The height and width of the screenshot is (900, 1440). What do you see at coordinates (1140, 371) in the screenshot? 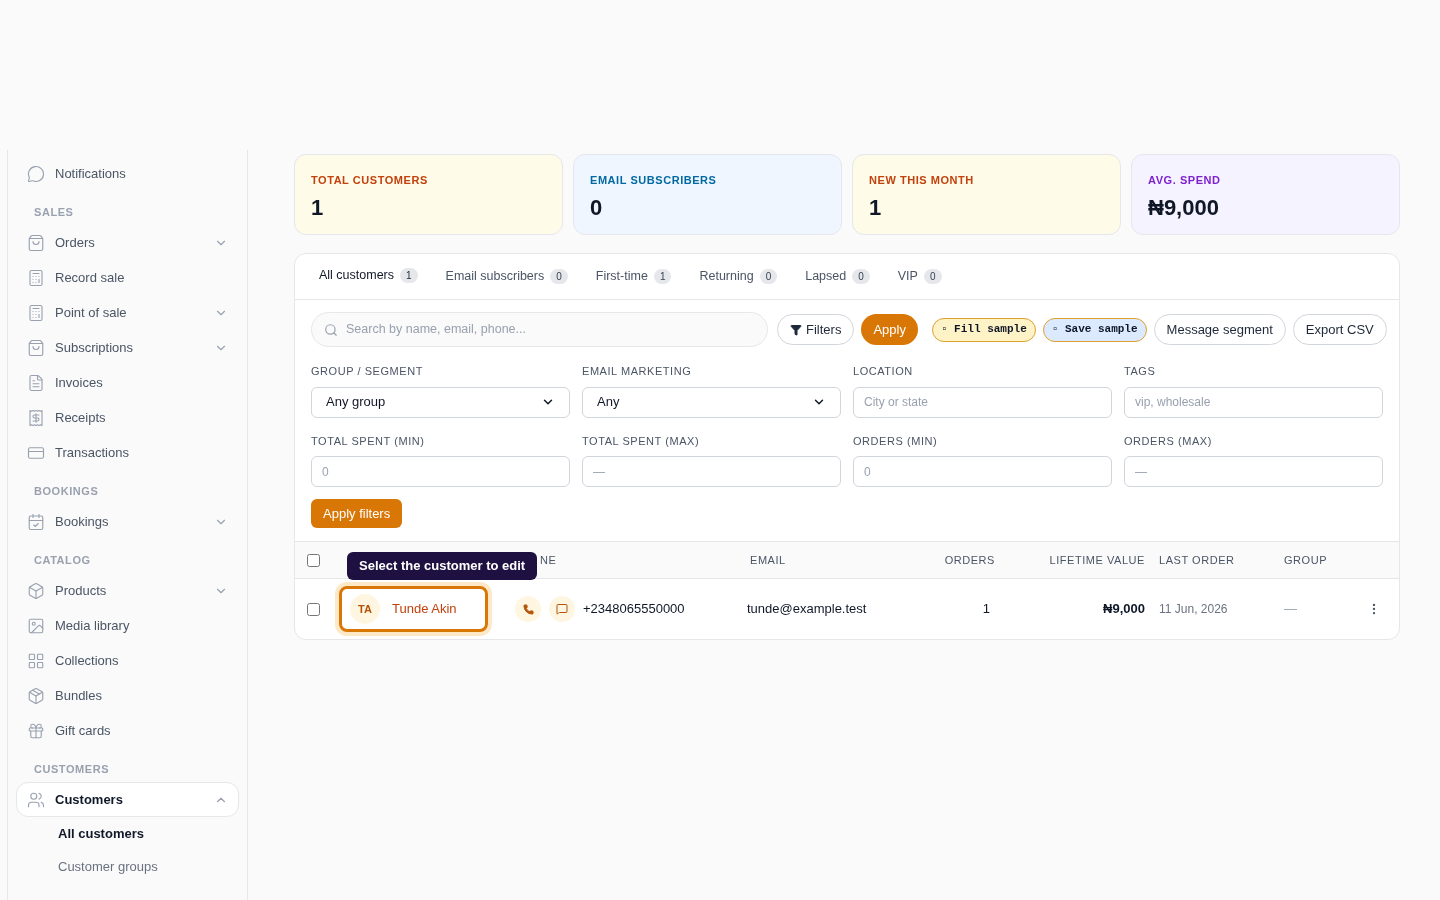
I see `filter-label: TAGS` at bounding box center [1140, 371].